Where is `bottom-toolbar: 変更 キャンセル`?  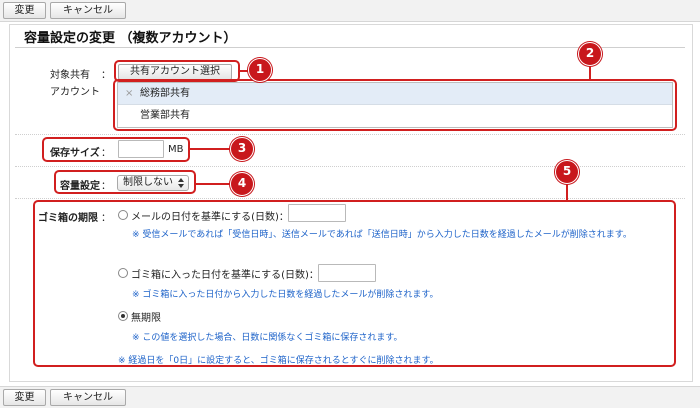
bottom-toolbar: 変更 キャンセル is located at coordinates (350, 397).